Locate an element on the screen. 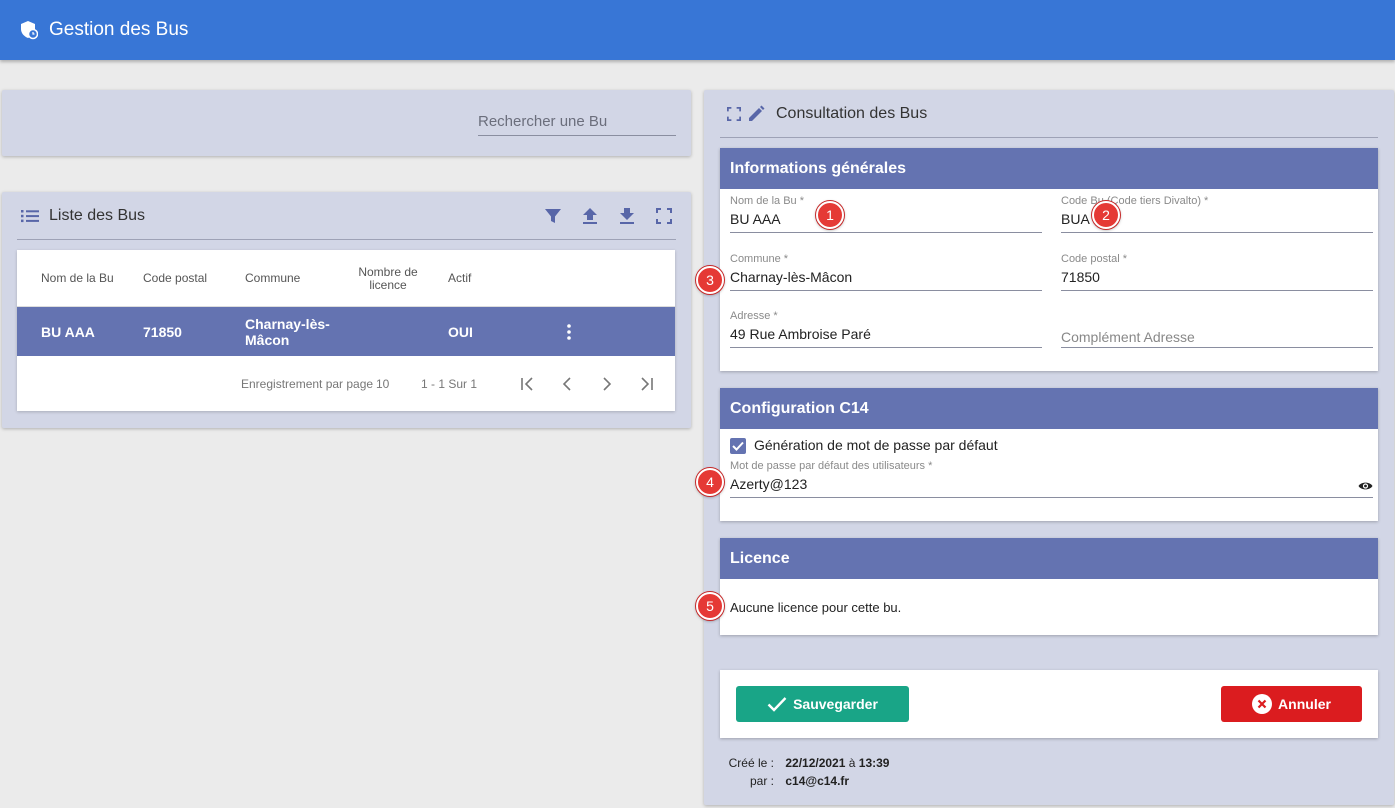 This screenshot has height=808, width=1395. general-info-title: Informations générales is located at coordinates (1049, 168).